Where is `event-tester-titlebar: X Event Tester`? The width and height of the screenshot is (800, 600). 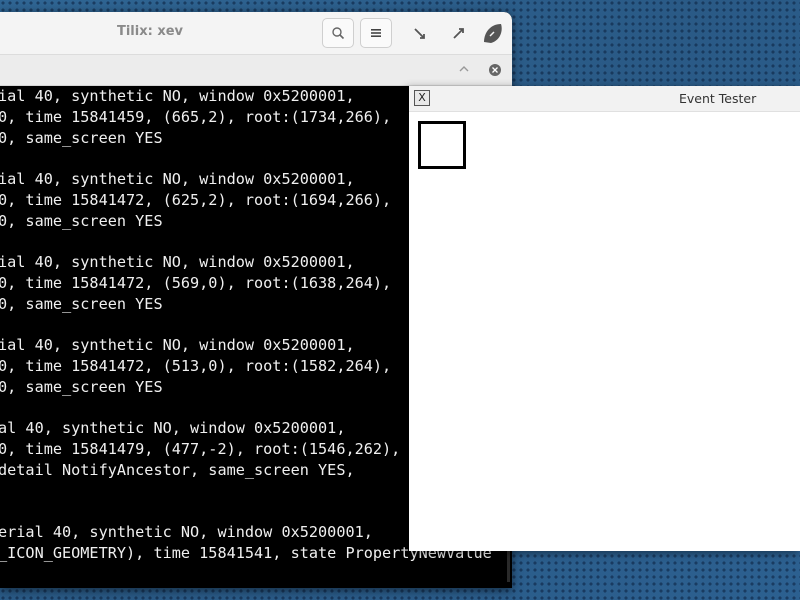
event-tester-titlebar: X Event Tester is located at coordinates (604, 99).